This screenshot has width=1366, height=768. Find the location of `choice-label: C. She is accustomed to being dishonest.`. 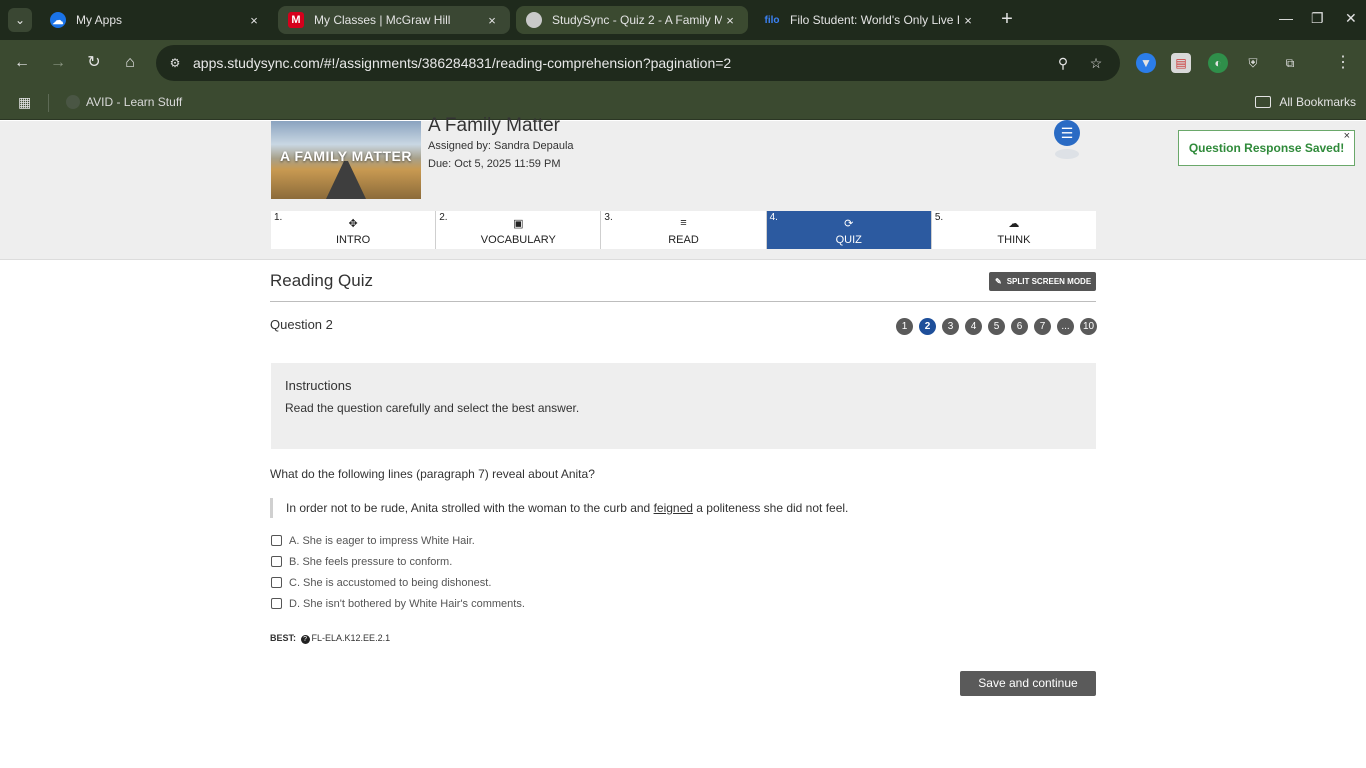

choice-label: C. She is accustomed to being dishonest. is located at coordinates (390, 583).